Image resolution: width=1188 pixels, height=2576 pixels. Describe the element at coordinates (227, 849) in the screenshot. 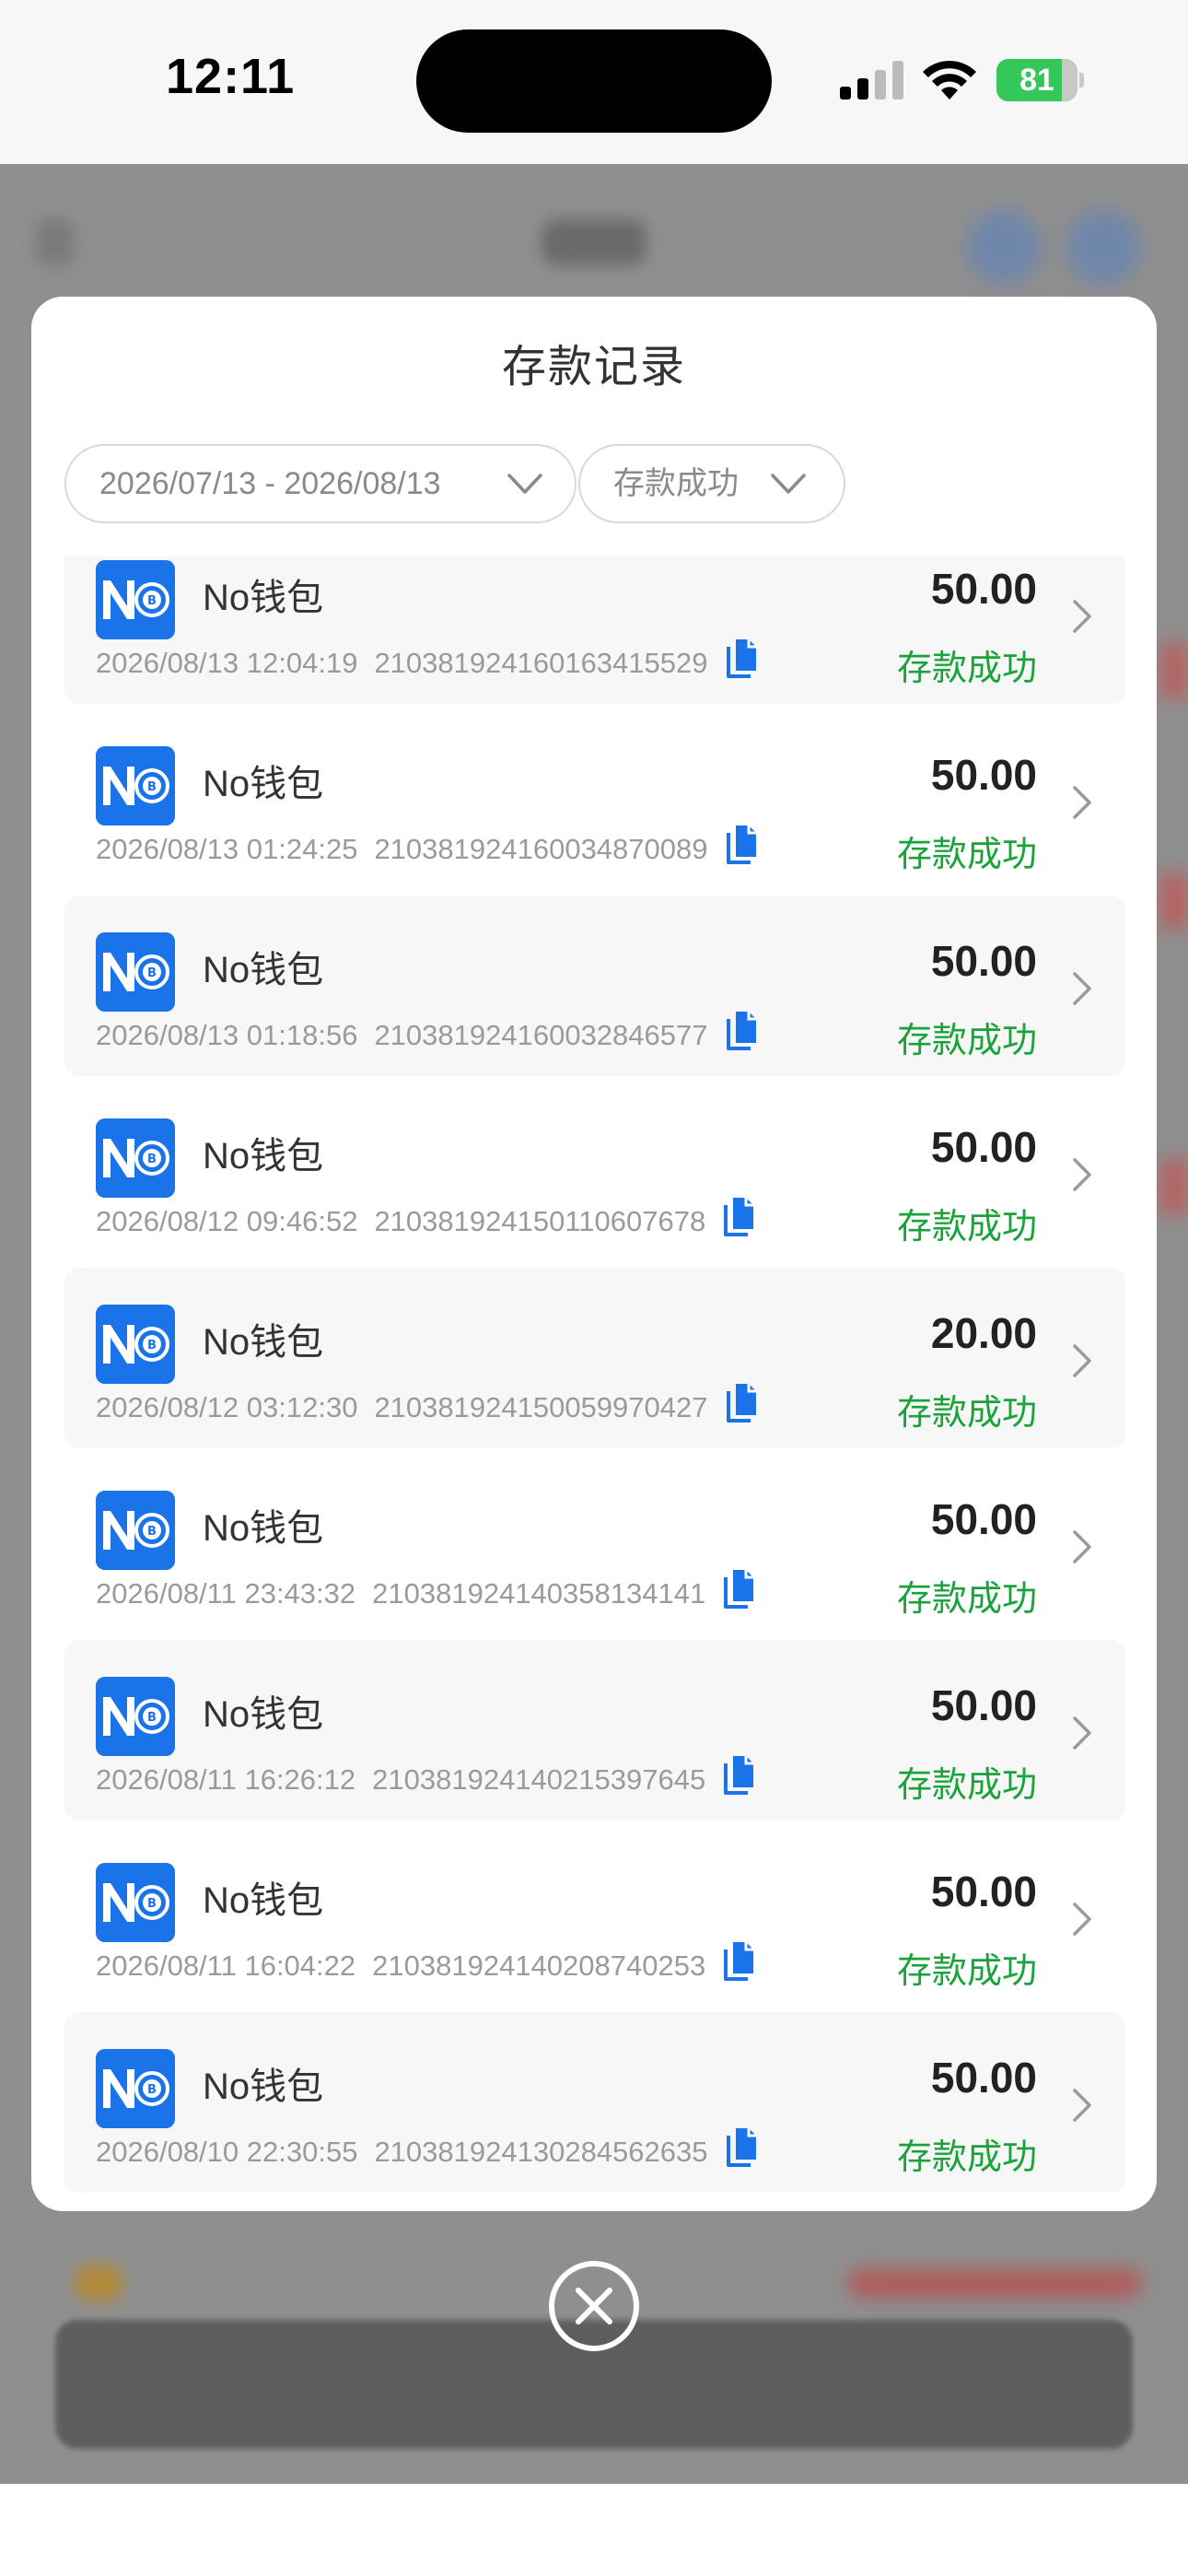

I see `record-datetime: 2026/08/13 01:24:25` at that location.